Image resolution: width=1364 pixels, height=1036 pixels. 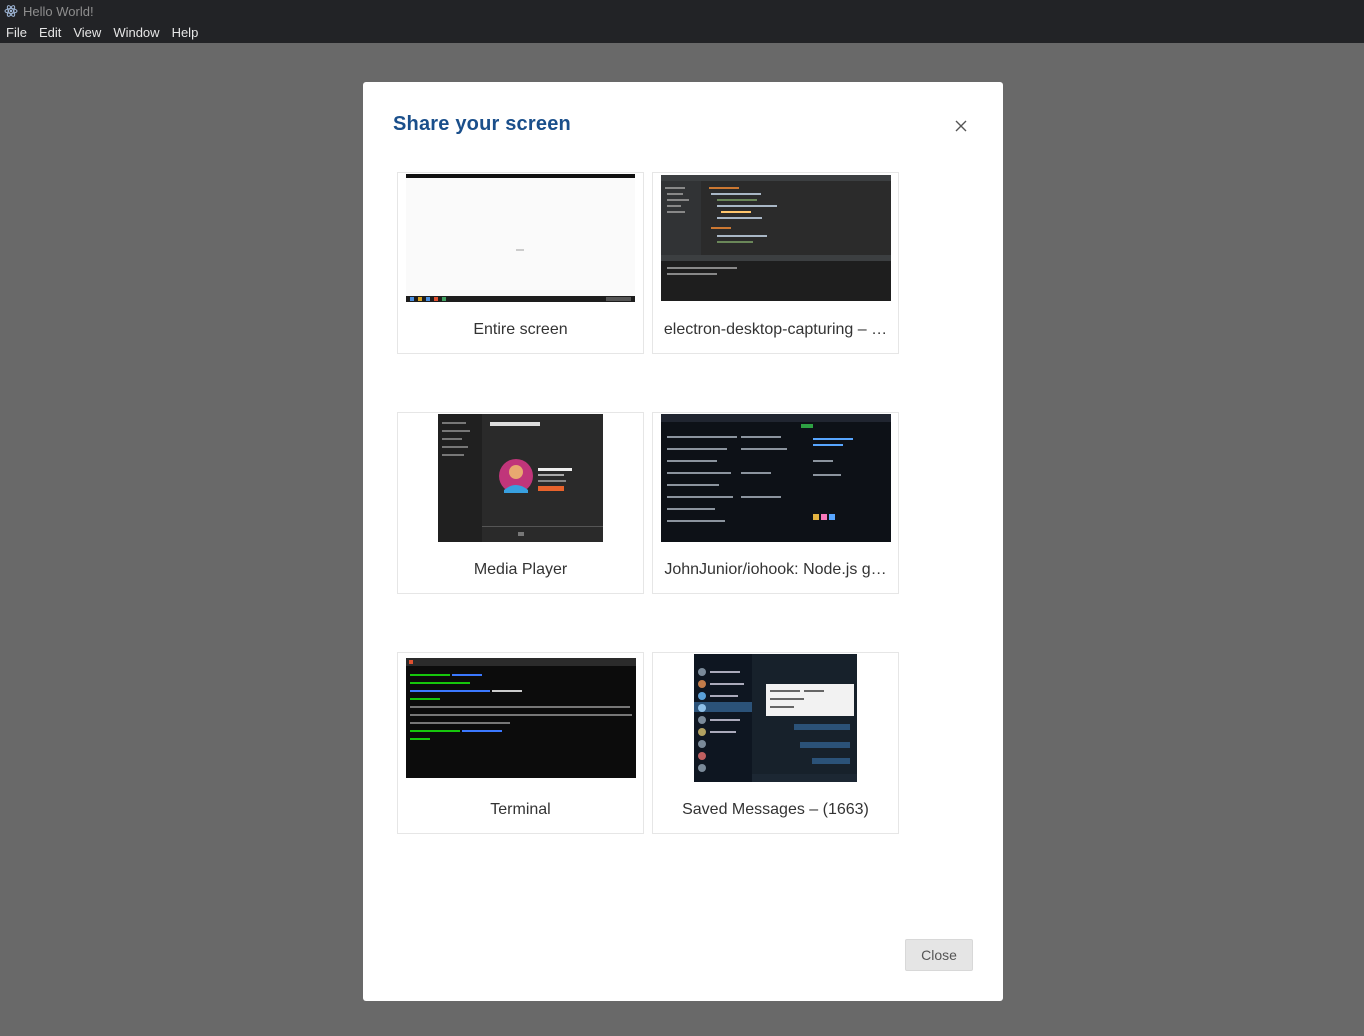 I want to click on source-messenger-window: Saved Messages – (1663), so click(x=775, y=743).